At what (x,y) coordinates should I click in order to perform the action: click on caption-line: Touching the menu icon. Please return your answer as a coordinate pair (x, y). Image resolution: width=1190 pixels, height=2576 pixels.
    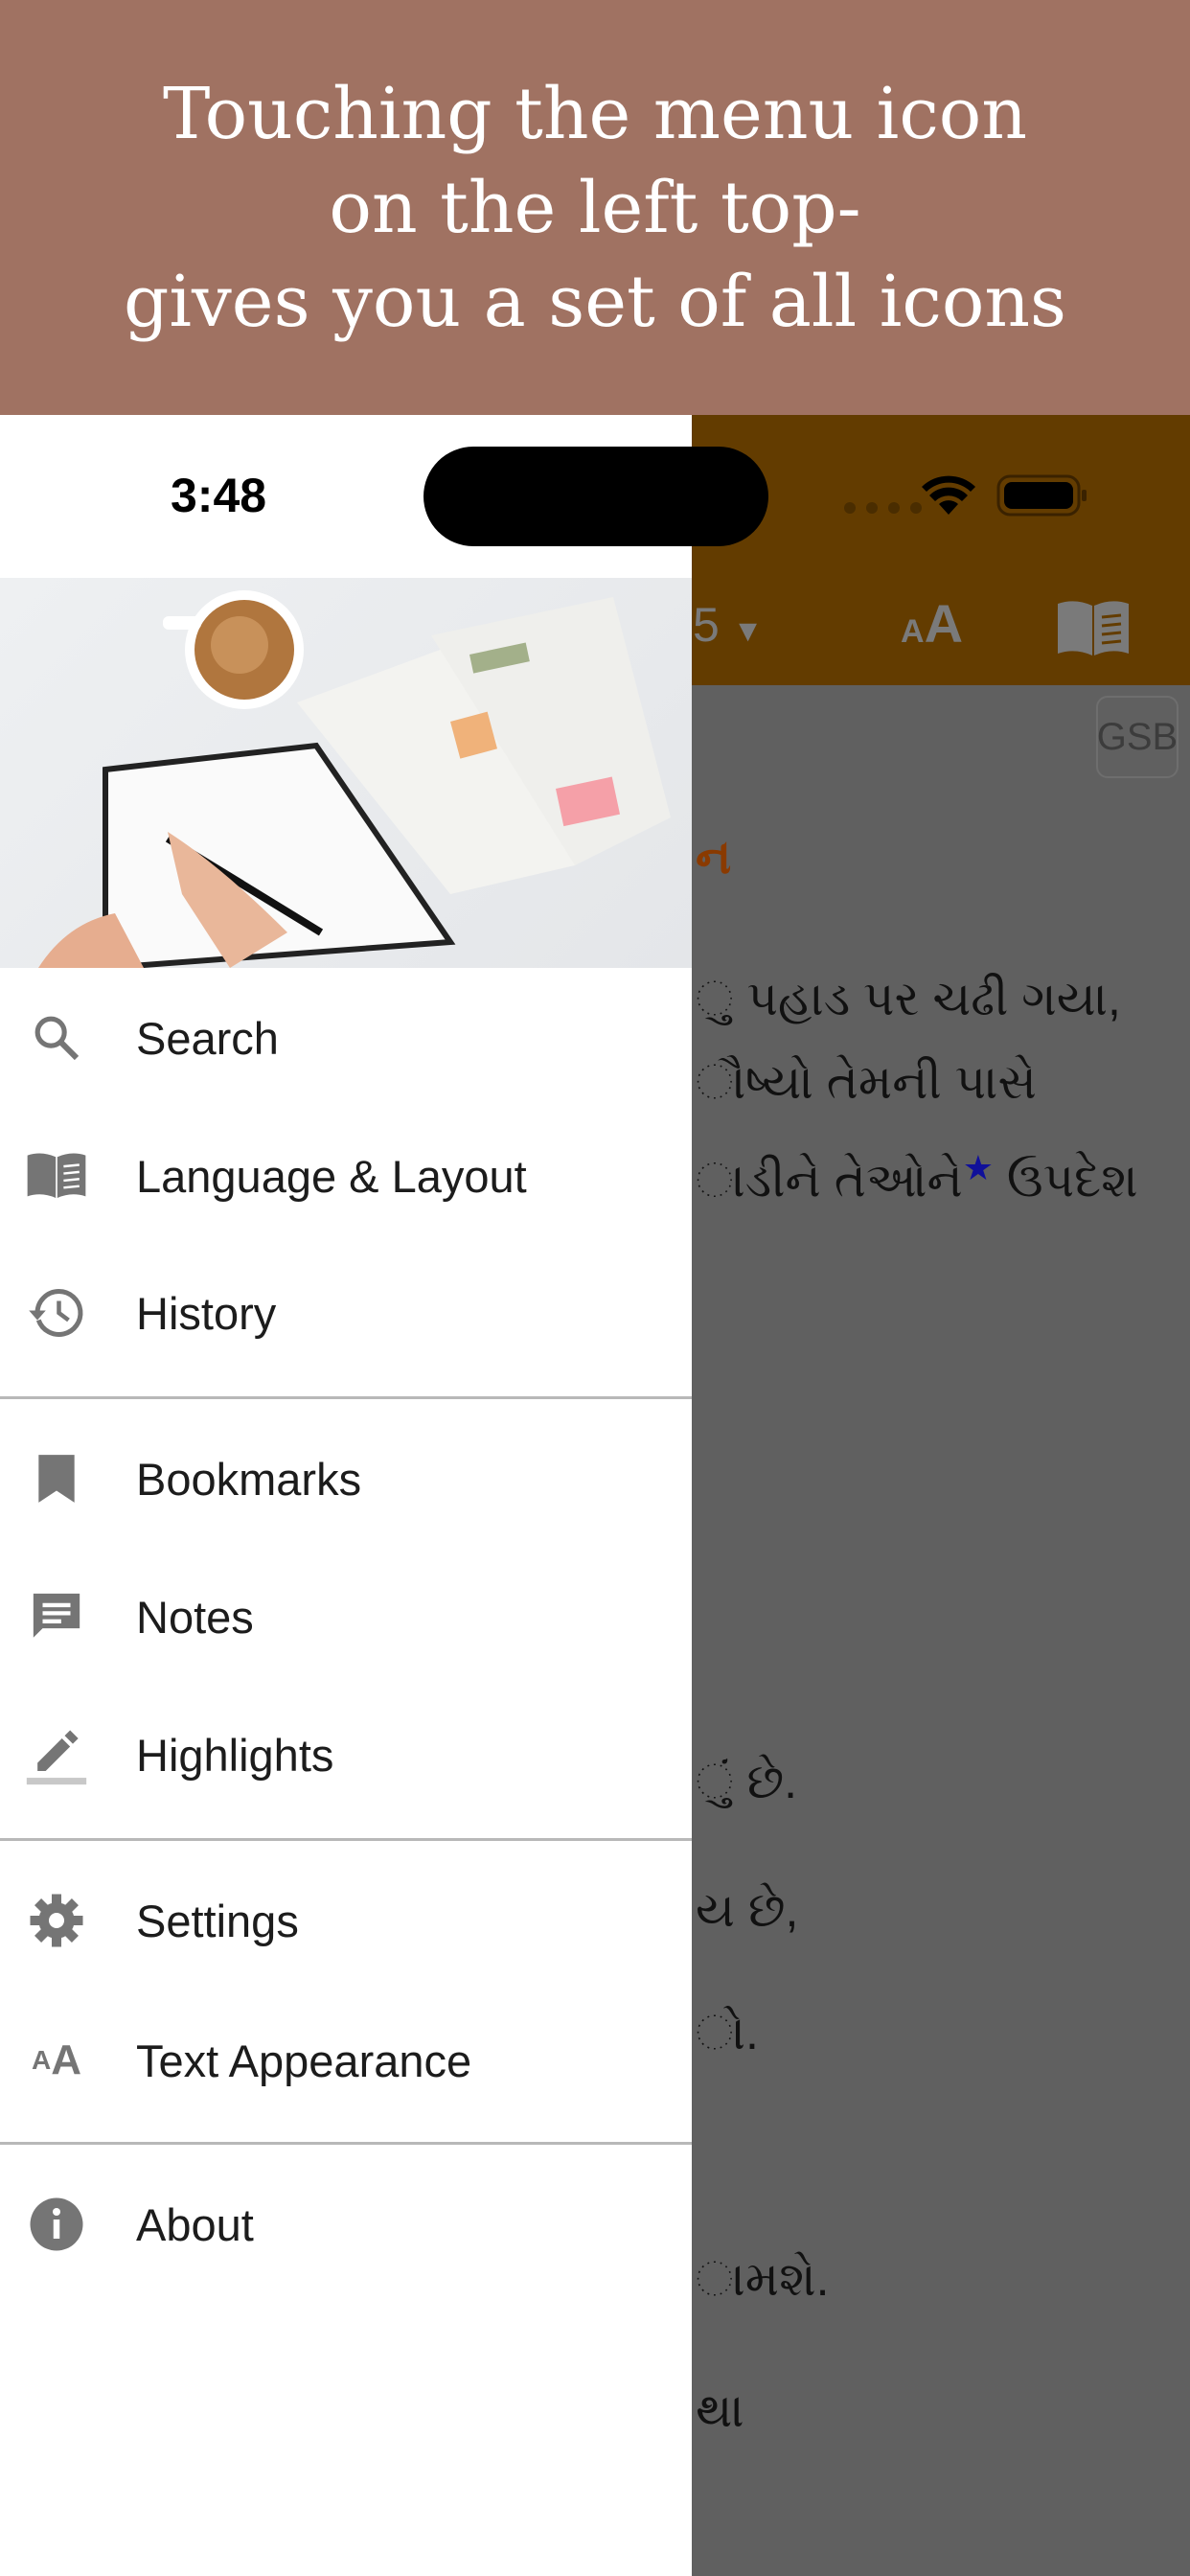
    Looking at the image, I should click on (595, 114).